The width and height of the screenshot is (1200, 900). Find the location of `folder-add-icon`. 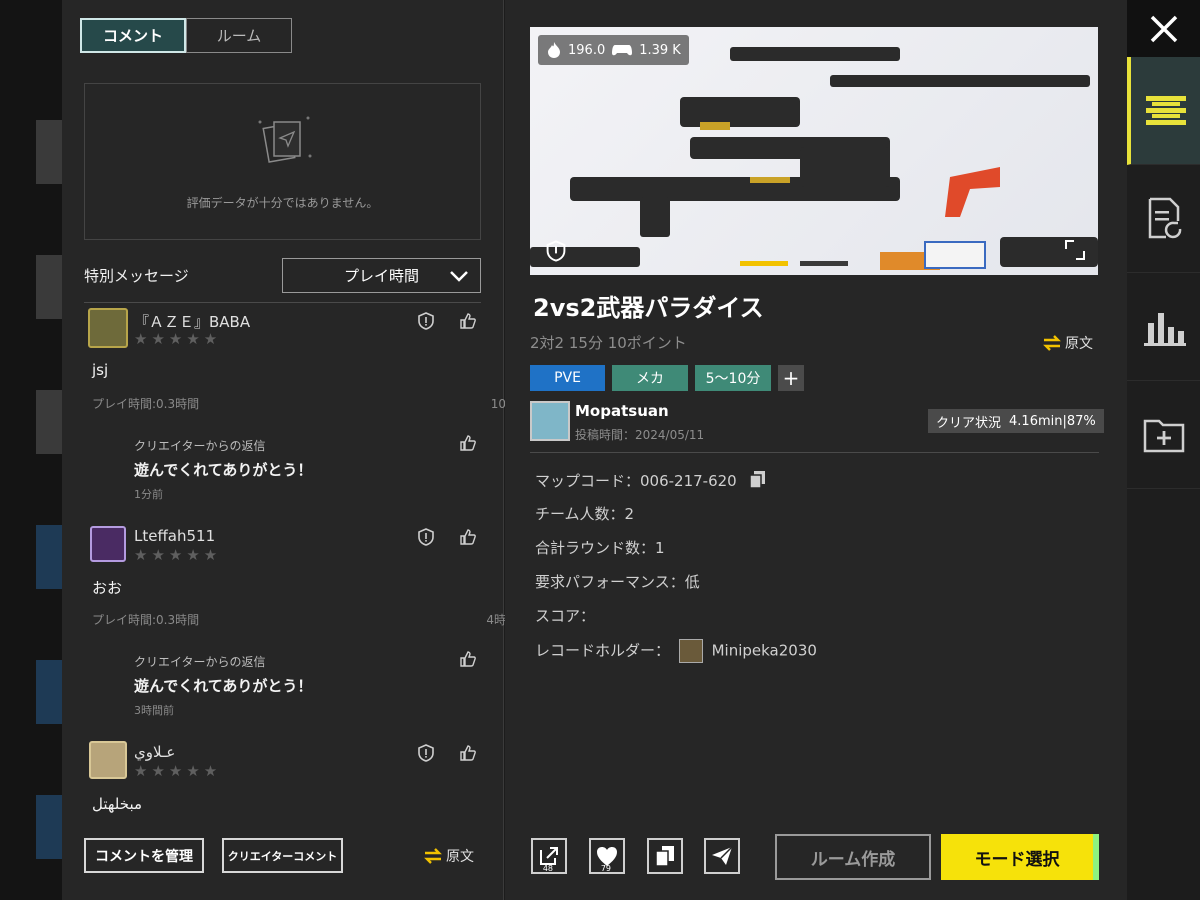

folder-add-icon is located at coordinates (1163, 435).